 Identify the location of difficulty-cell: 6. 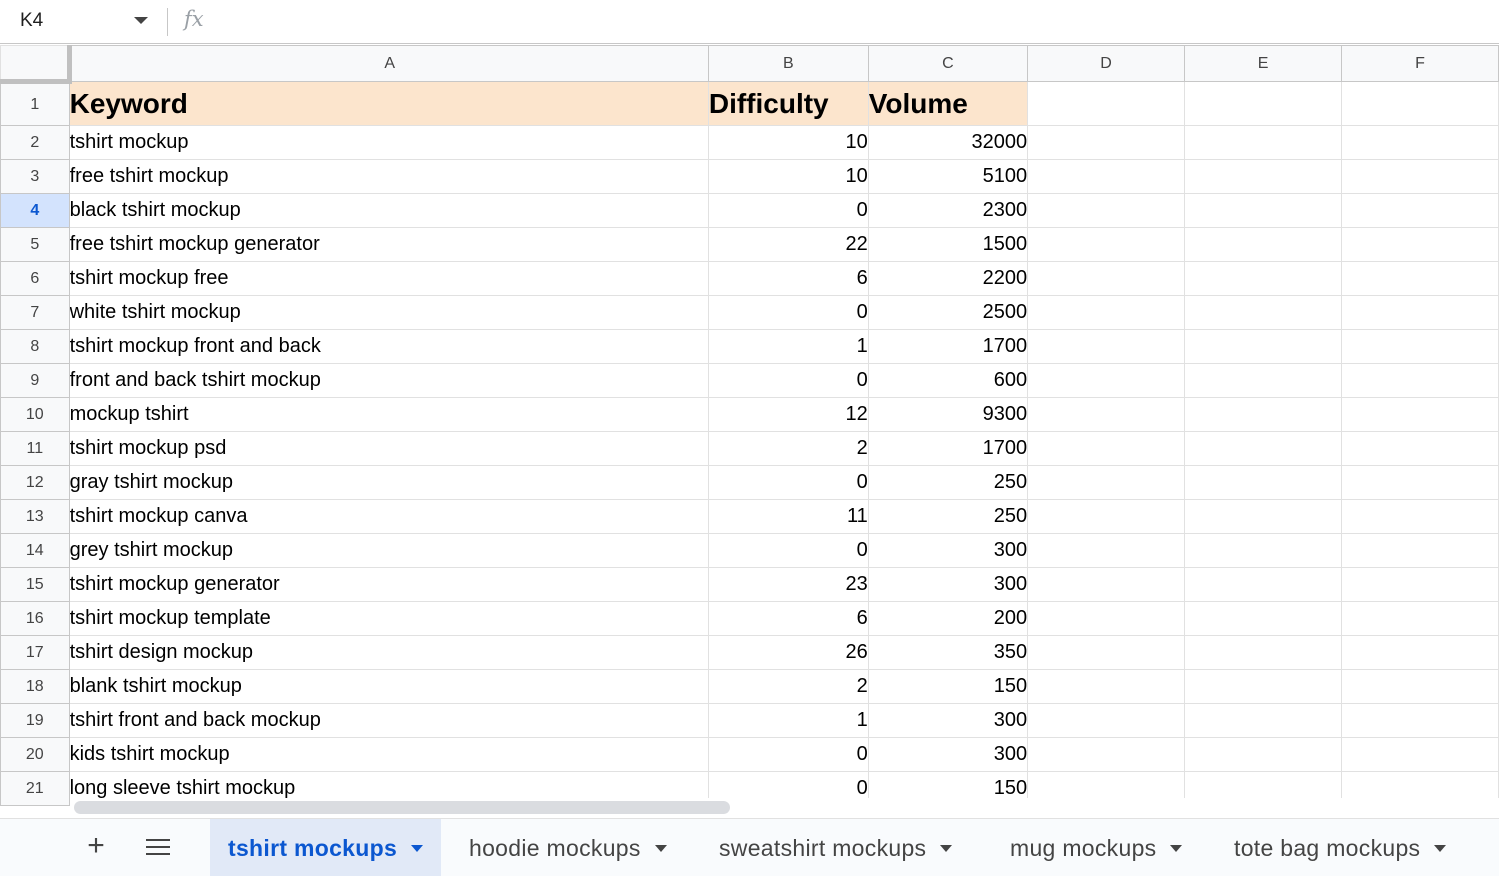
(788, 618).